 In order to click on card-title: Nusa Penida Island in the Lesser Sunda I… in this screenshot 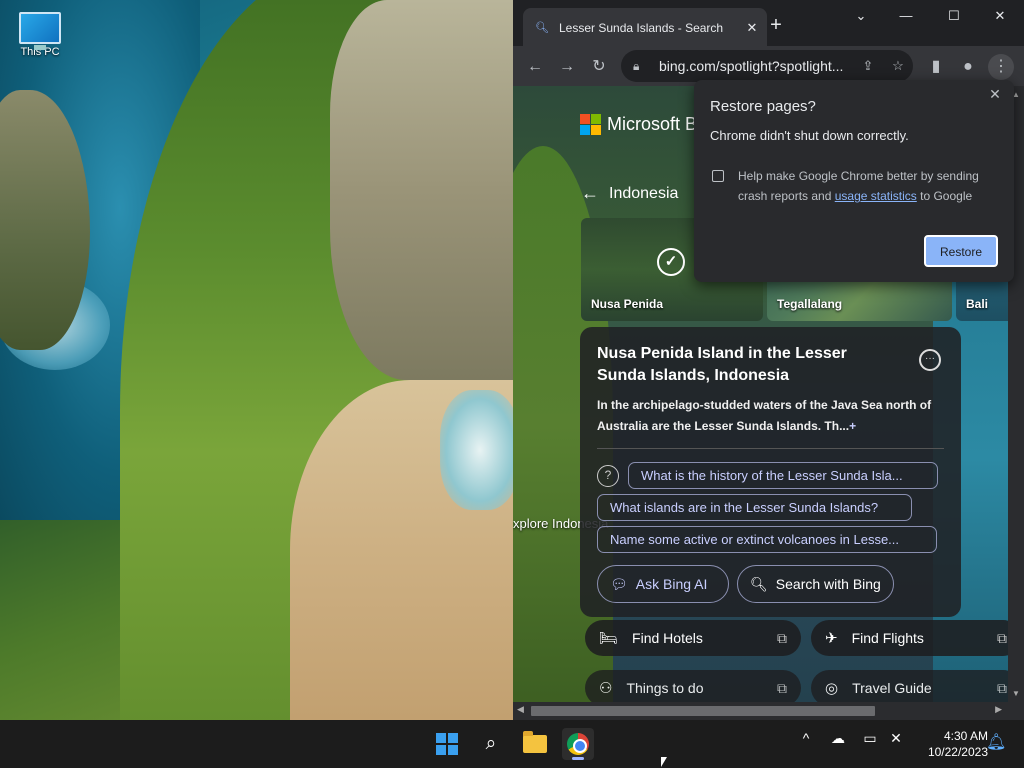, I will do `click(722, 364)`.